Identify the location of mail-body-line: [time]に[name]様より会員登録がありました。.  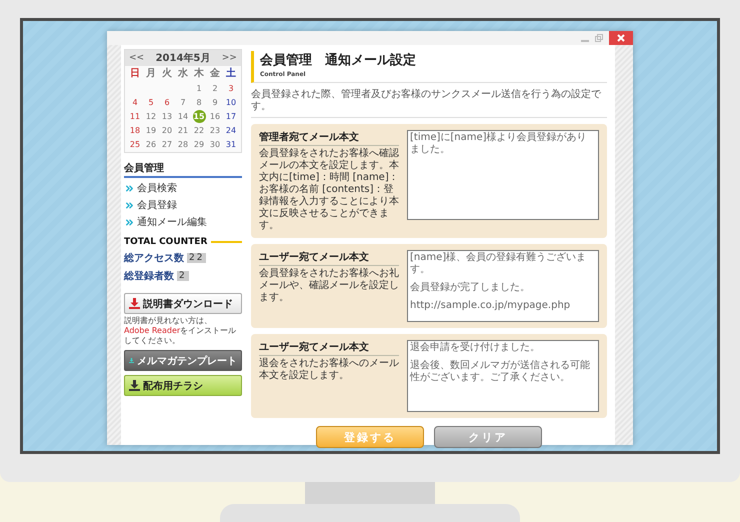
(499, 144).